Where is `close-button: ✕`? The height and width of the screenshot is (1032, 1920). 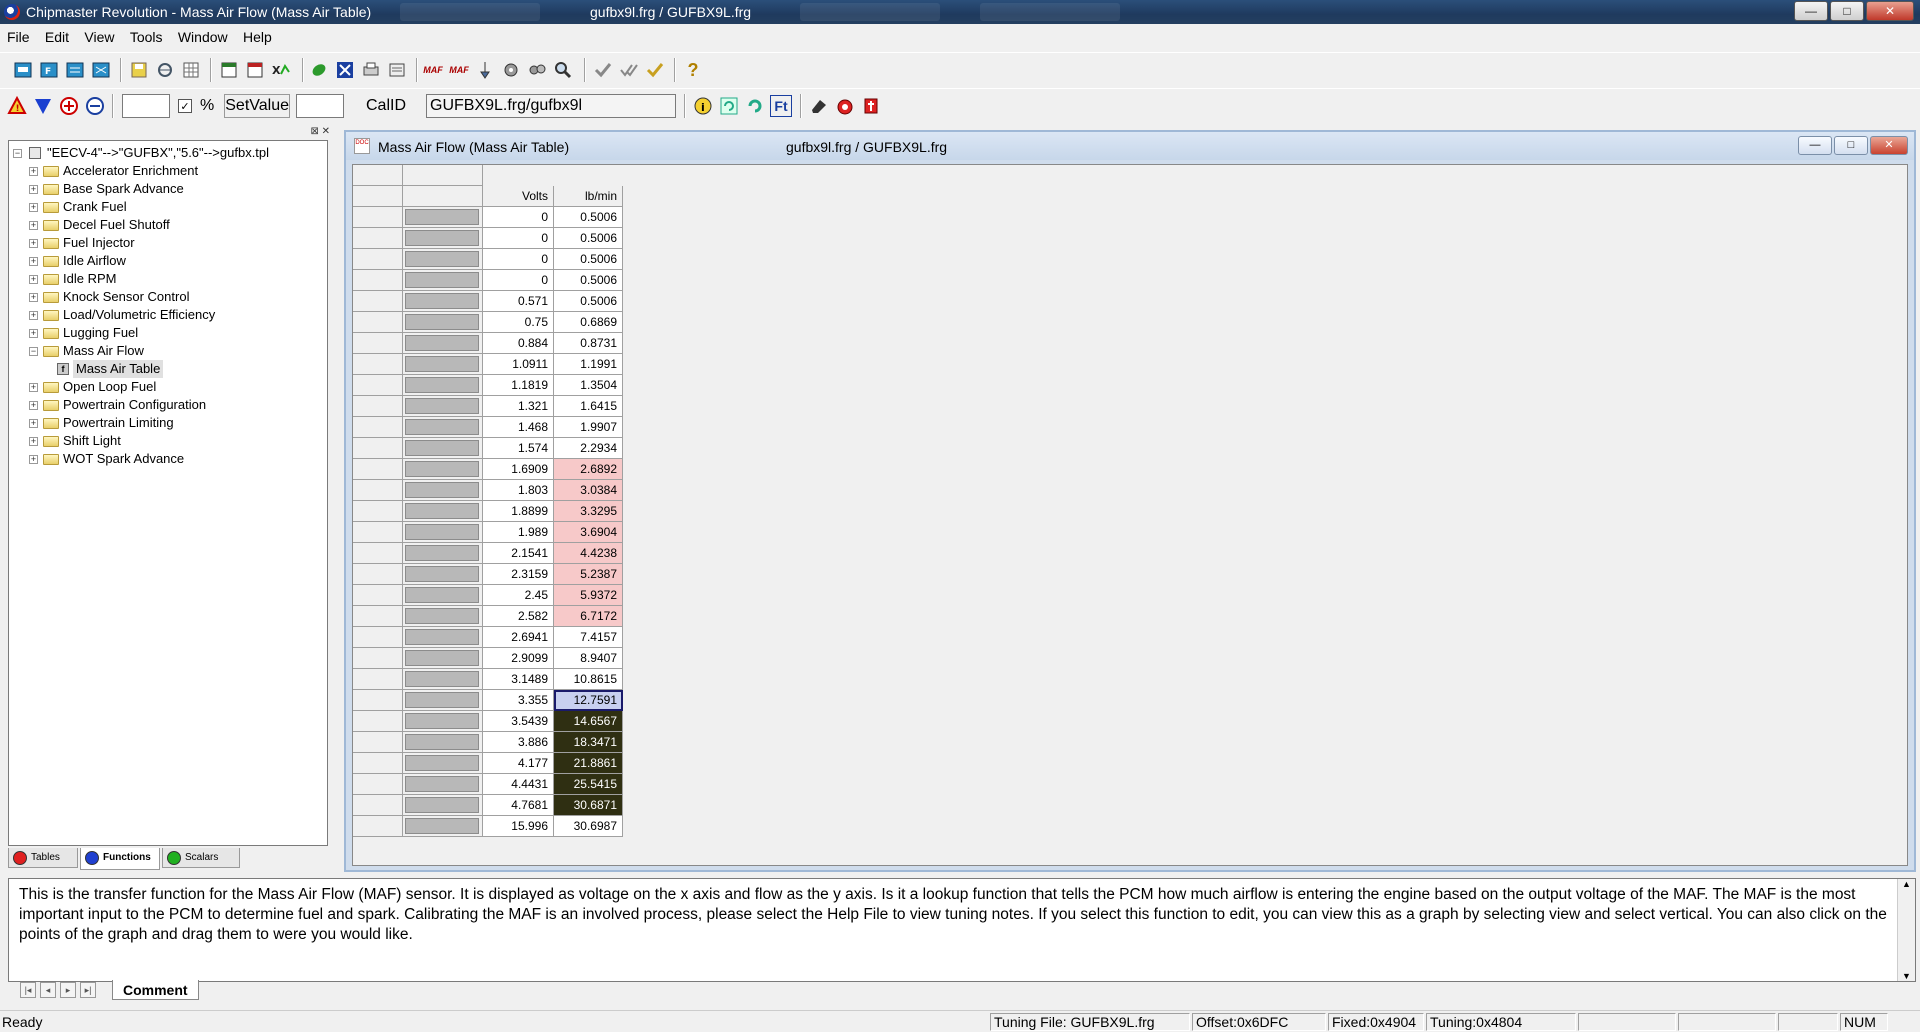 close-button: ✕ is located at coordinates (1890, 11).